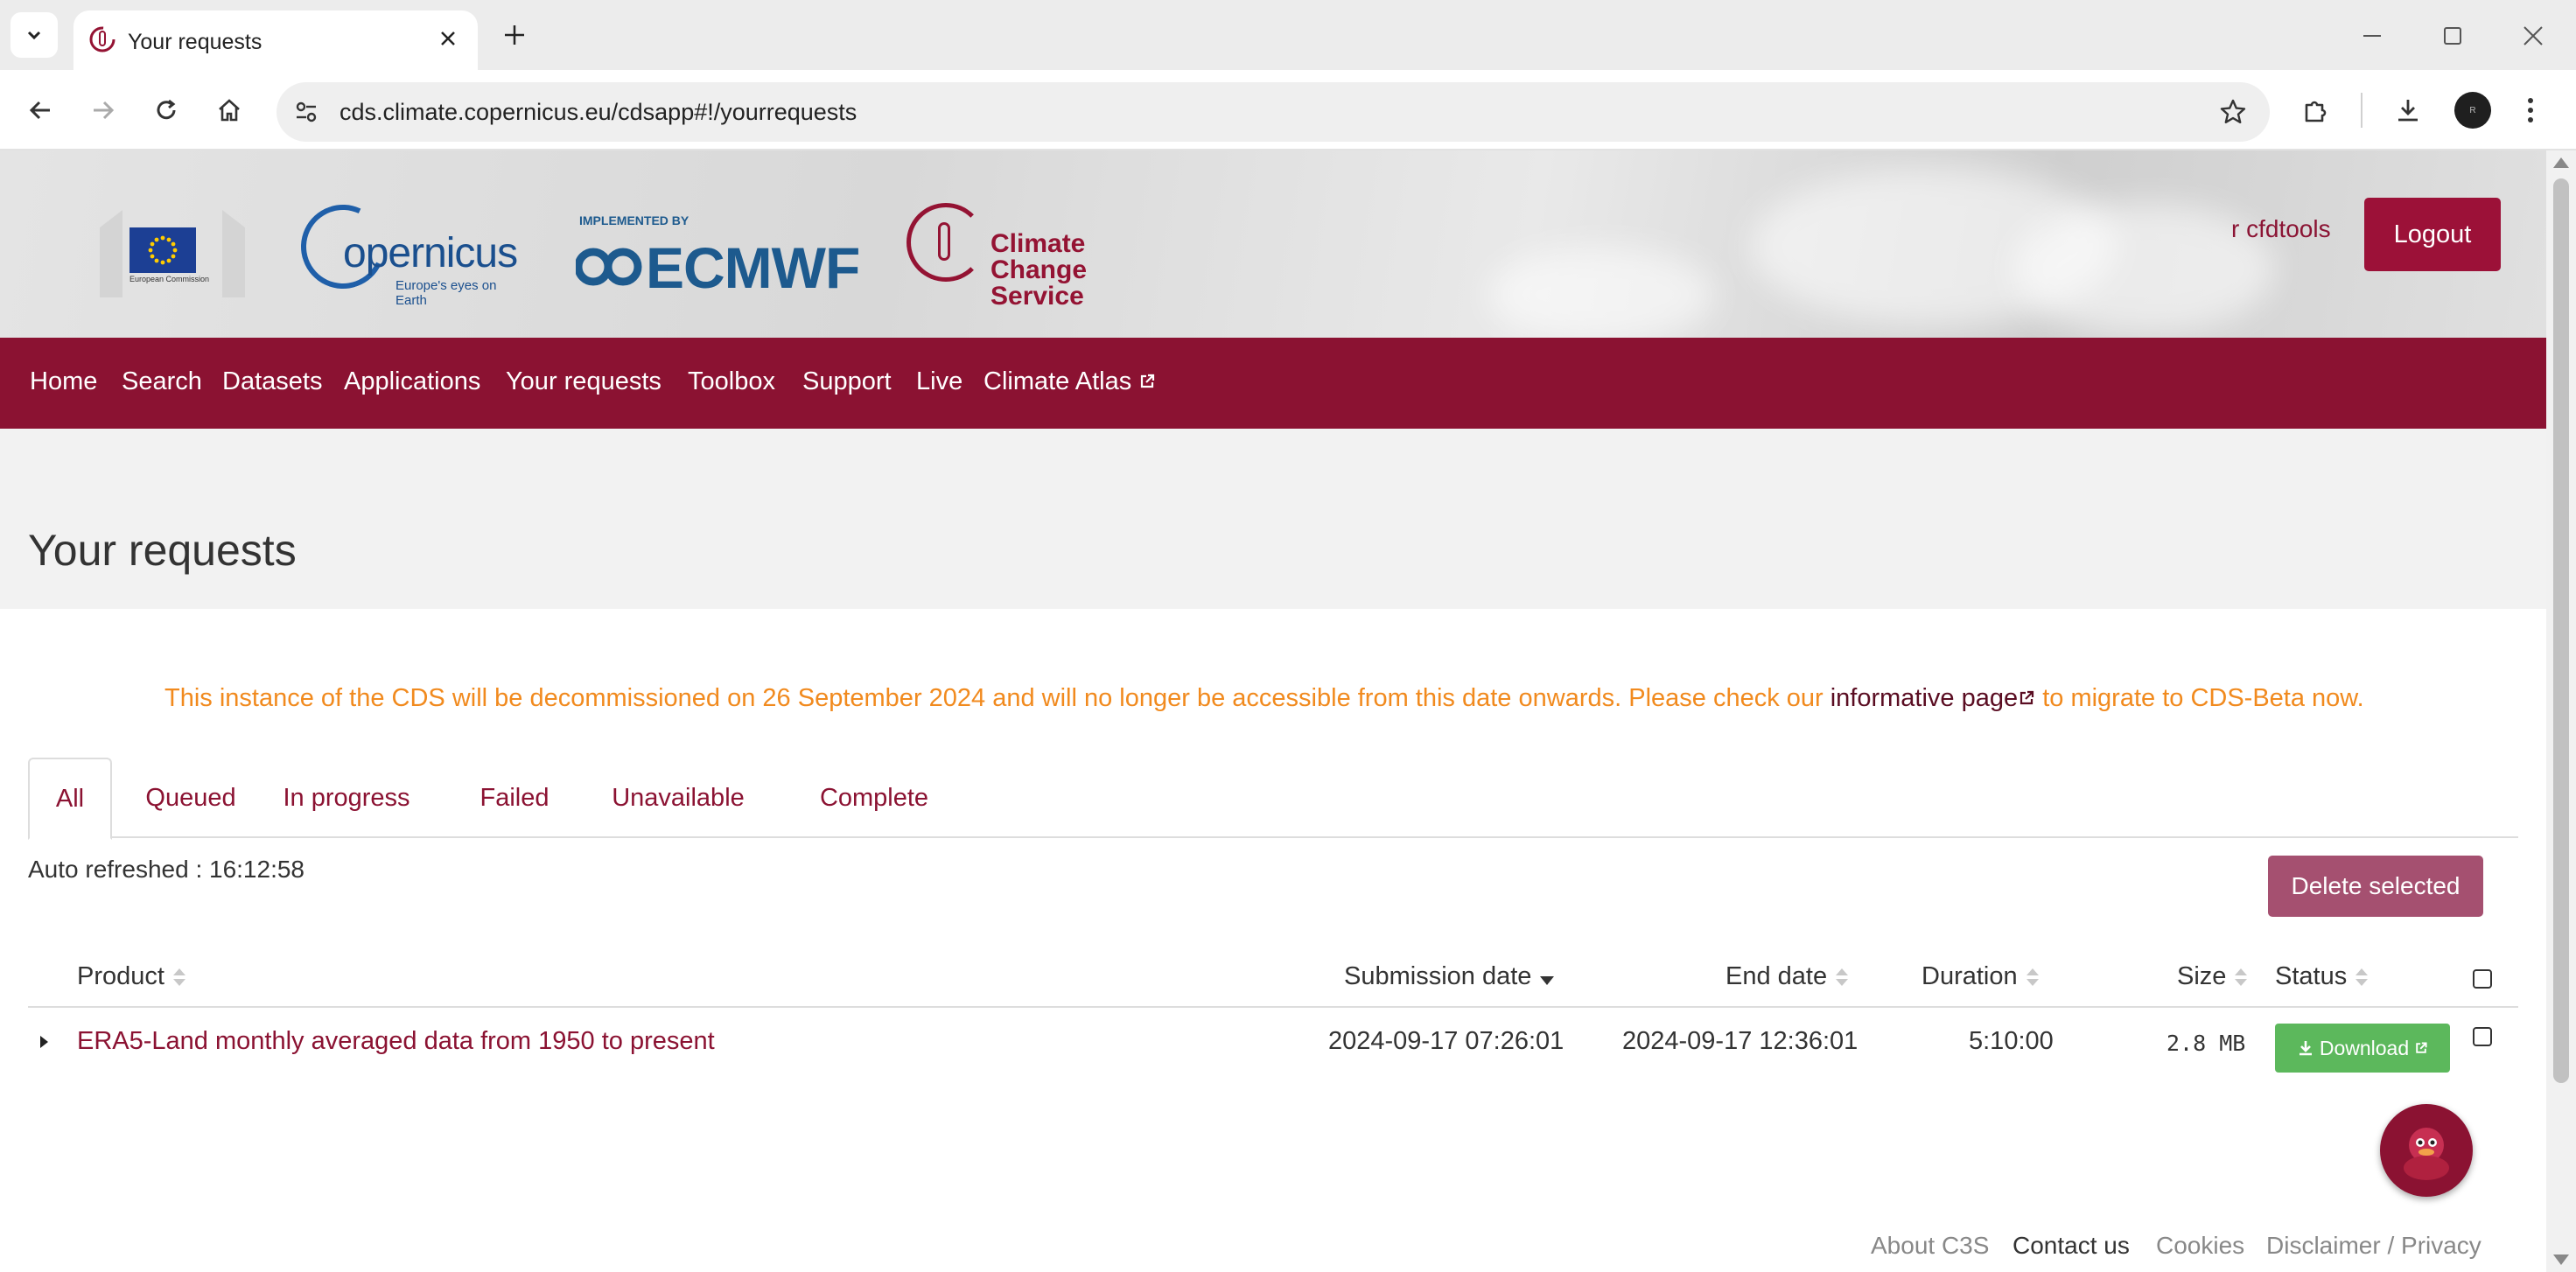 This screenshot has height=1272, width=2576. What do you see at coordinates (944, 241) in the screenshot?
I see `thermometer-icon` at bounding box center [944, 241].